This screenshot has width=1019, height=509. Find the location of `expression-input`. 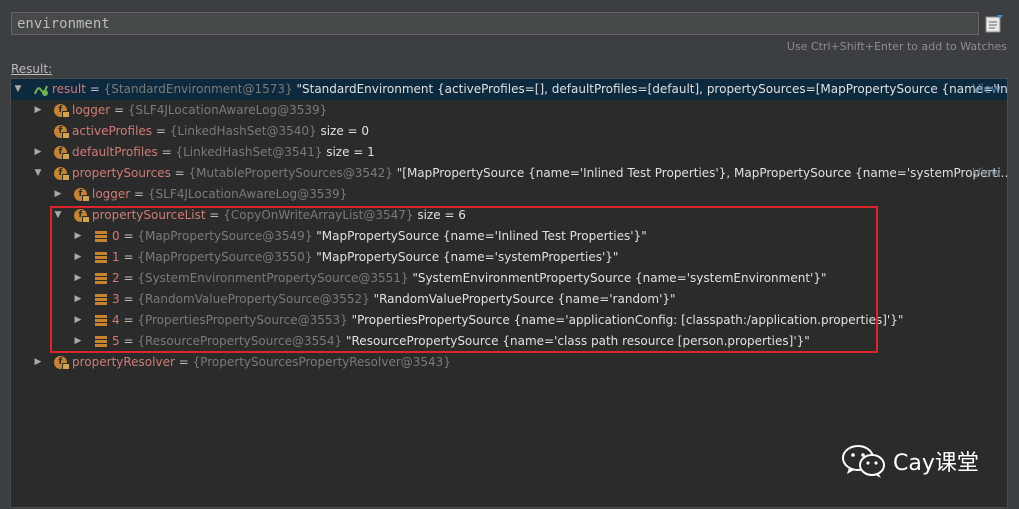

expression-input is located at coordinates (495, 23).